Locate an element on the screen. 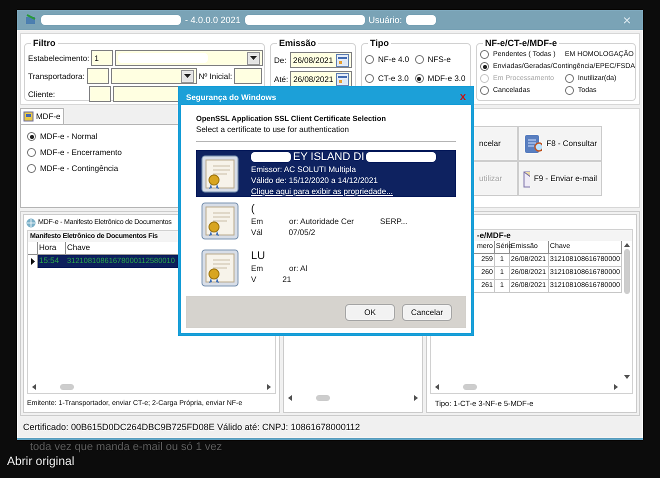 The height and width of the screenshot is (478, 660). radio-label: CT-e 3.0 is located at coordinates (393, 78).